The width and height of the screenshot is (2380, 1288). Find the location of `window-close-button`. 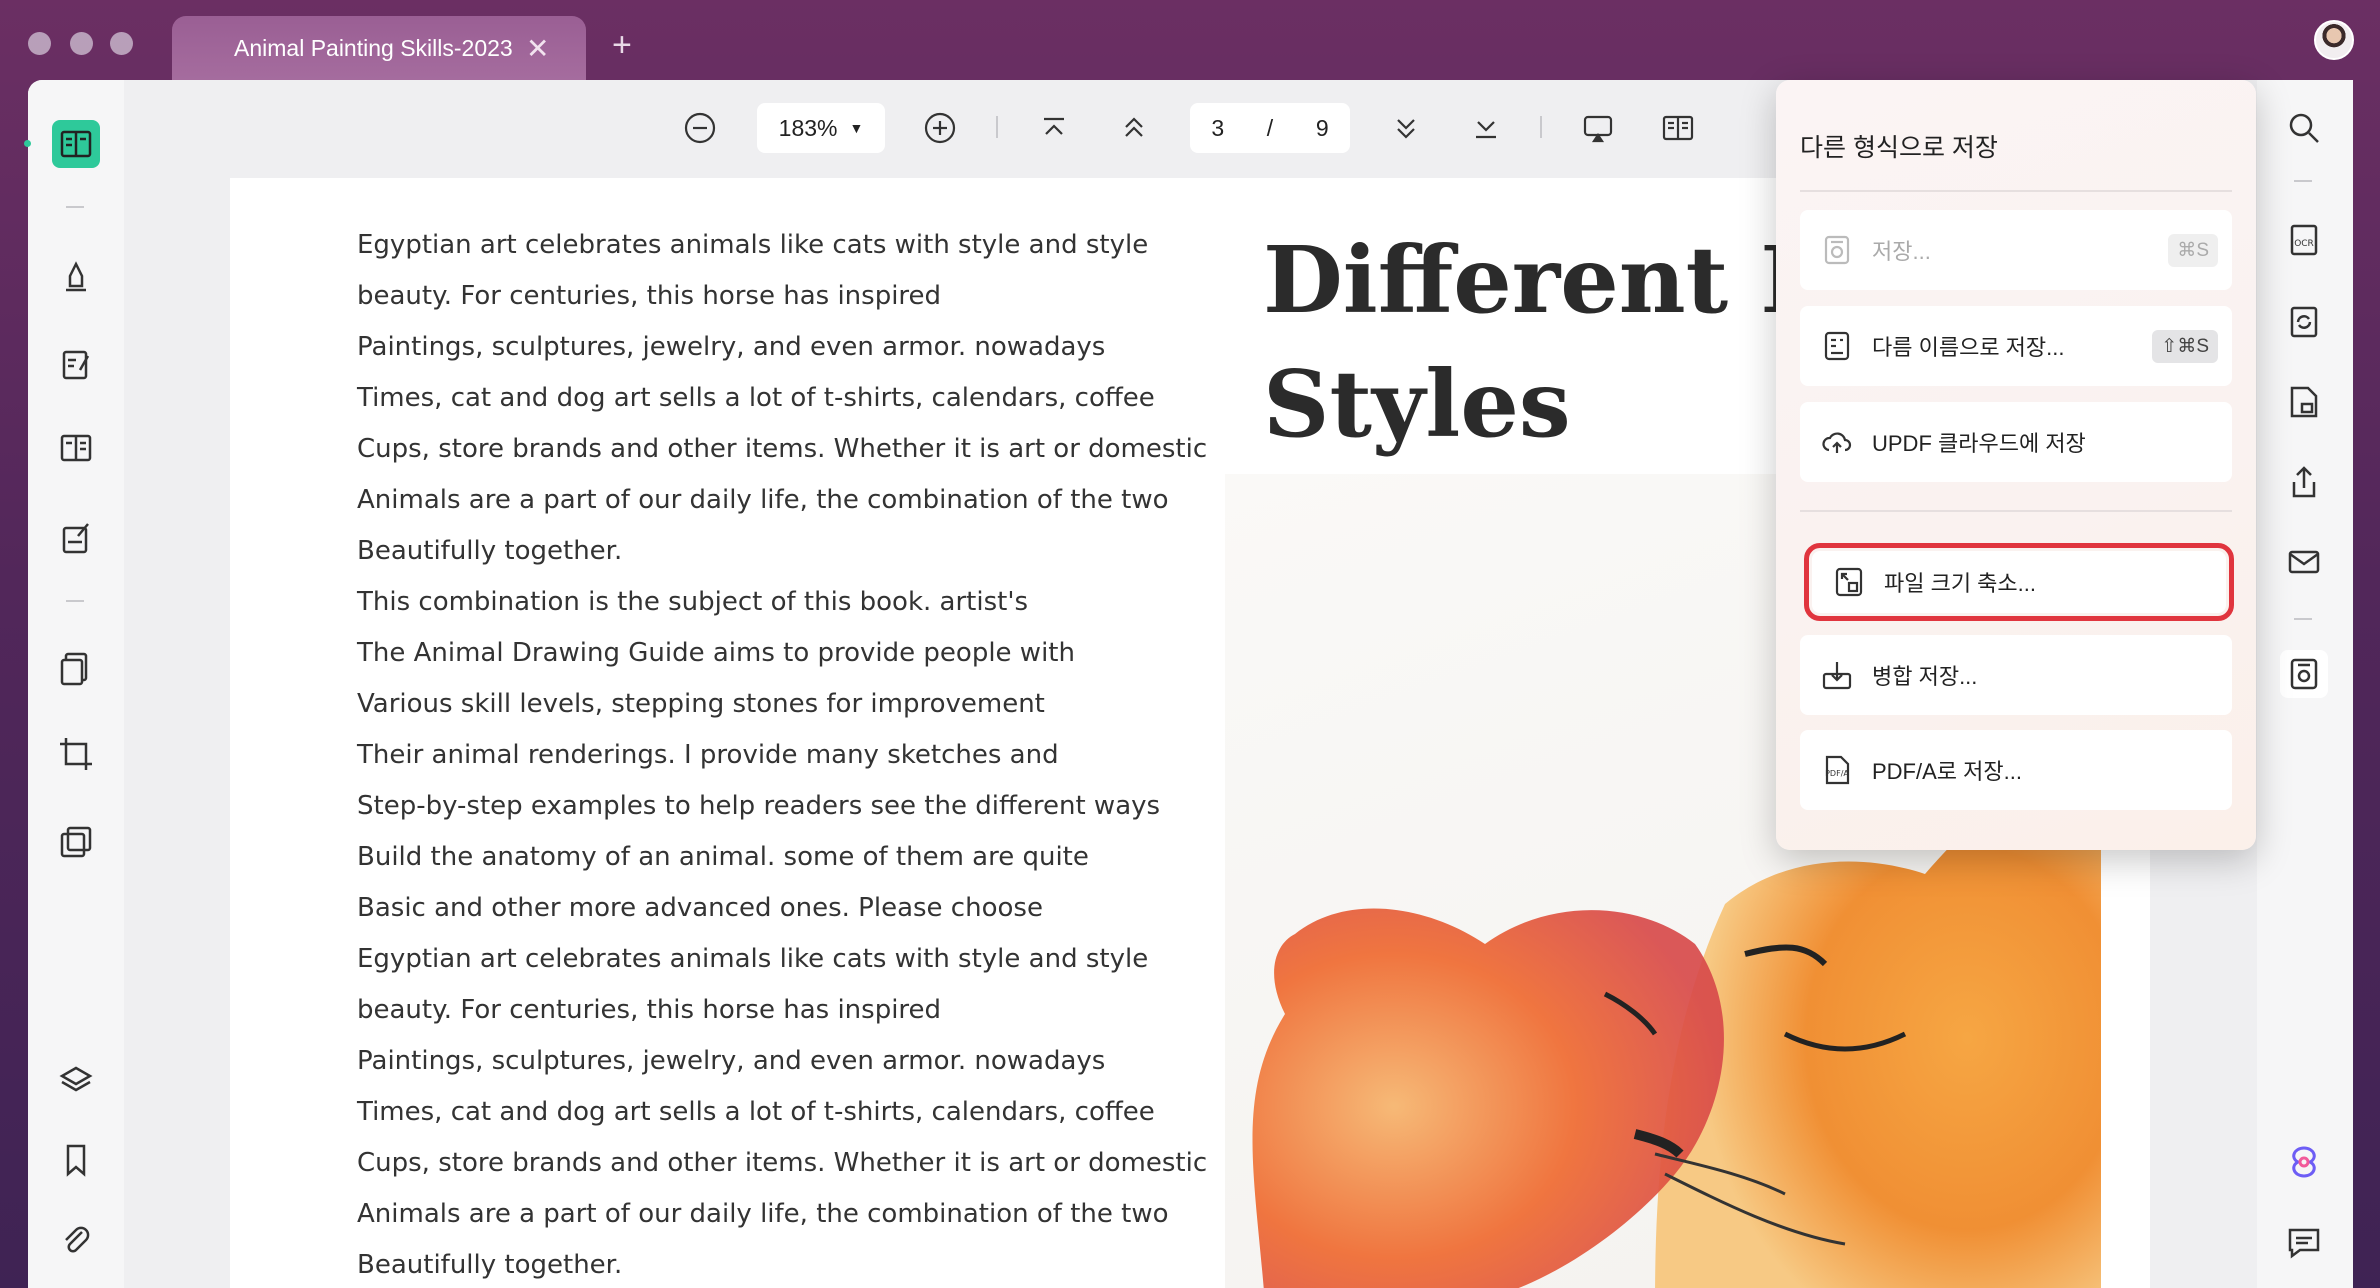

window-close-button is located at coordinates (39, 43).